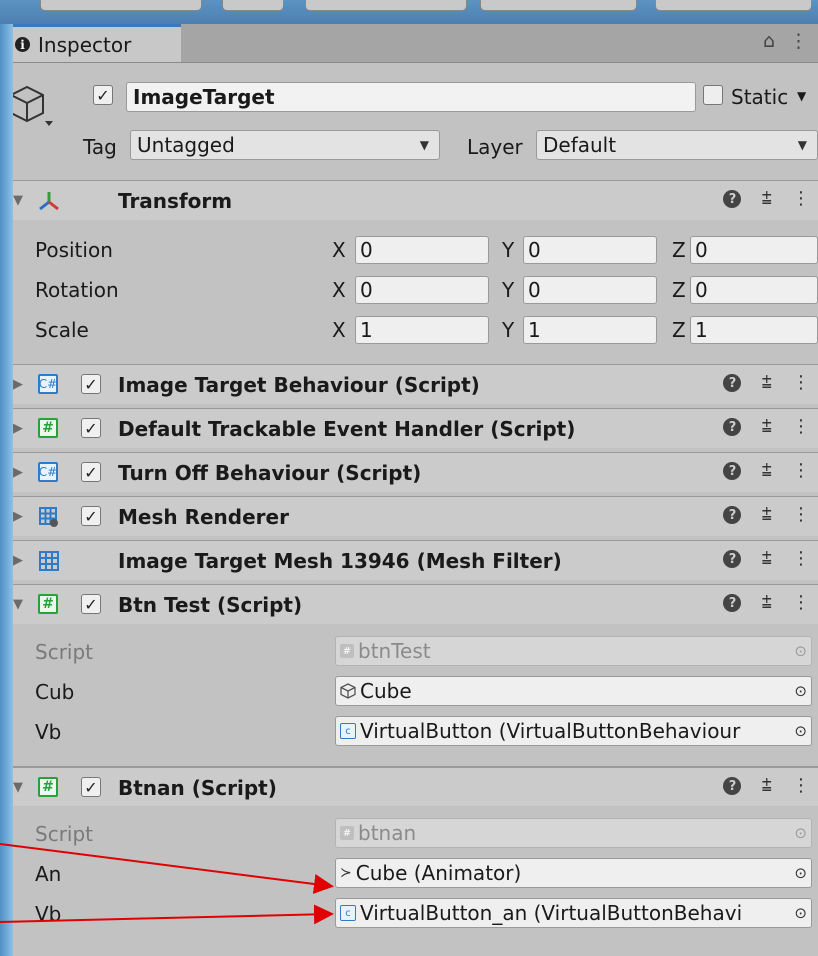  Describe the element at coordinates (411, 97) in the screenshot. I see `object-name-field: ImageTarget` at that location.